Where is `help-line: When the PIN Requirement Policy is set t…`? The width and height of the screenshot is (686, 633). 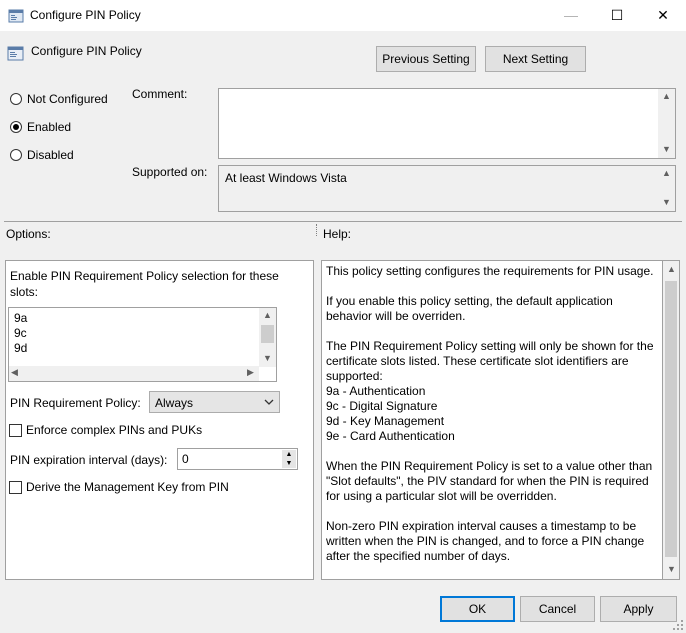
help-line: When the PIN Requirement Policy is set t… is located at coordinates (489, 466).